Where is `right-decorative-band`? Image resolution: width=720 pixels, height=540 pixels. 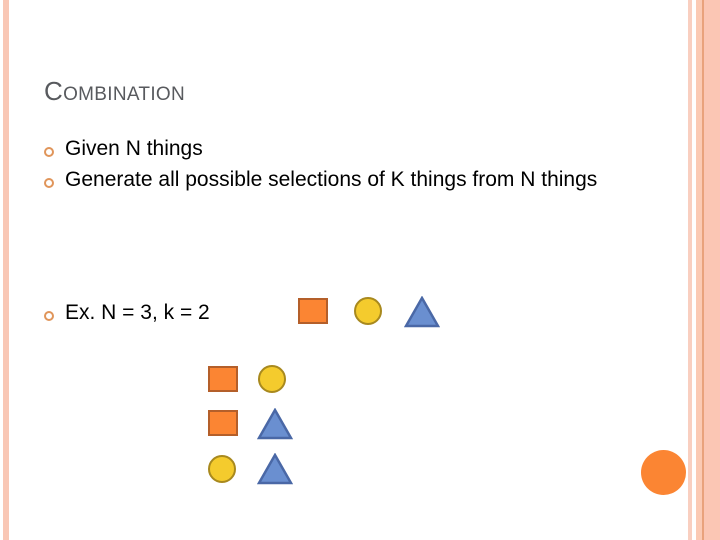
right-decorative-band is located at coordinates (712, 270).